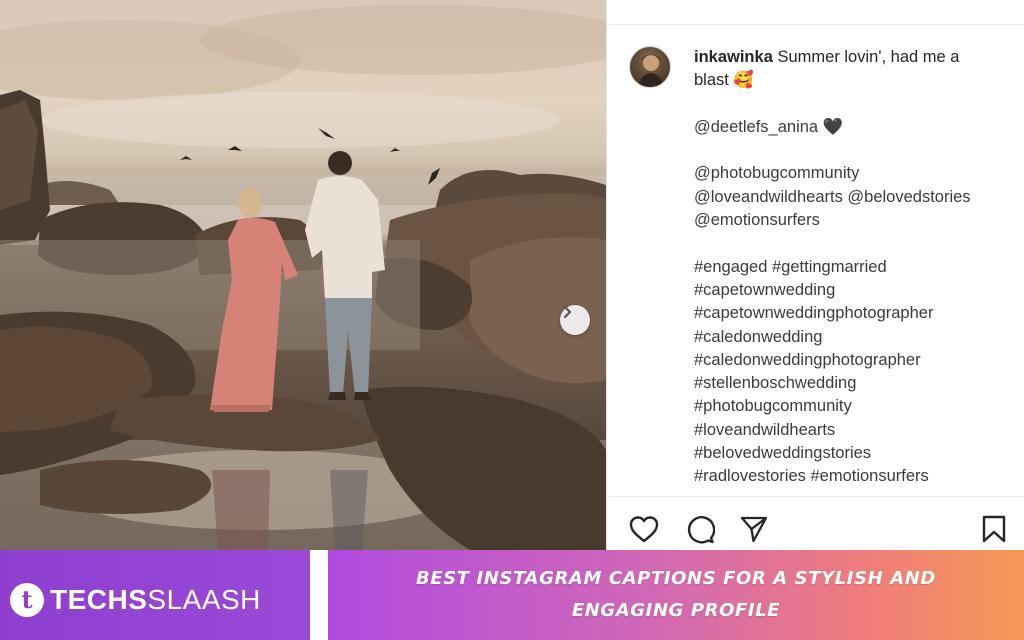 Image resolution: width=1024 pixels, height=640 pixels. Describe the element at coordinates (853, 337) in the screenshot. I see `hashtag-link: #caledonwedding` at that location.